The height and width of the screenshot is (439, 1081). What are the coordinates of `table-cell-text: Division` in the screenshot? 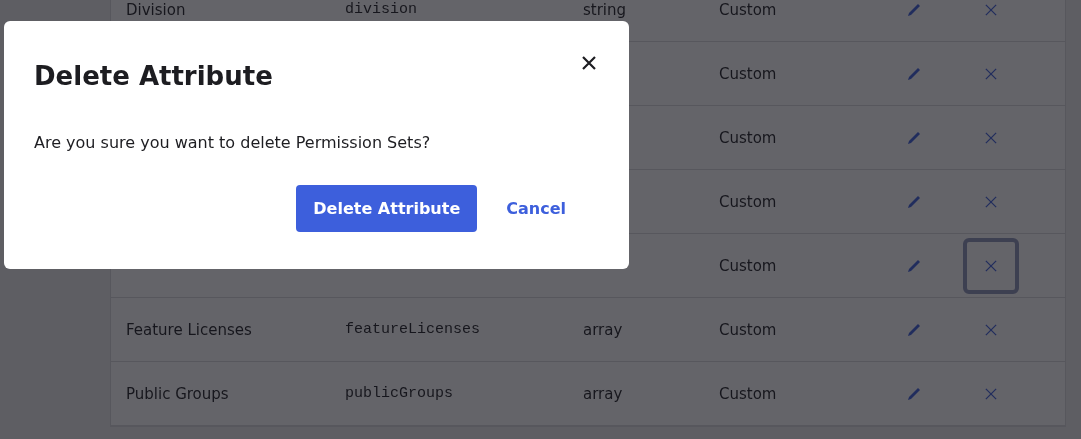 It's located at (156, 9).